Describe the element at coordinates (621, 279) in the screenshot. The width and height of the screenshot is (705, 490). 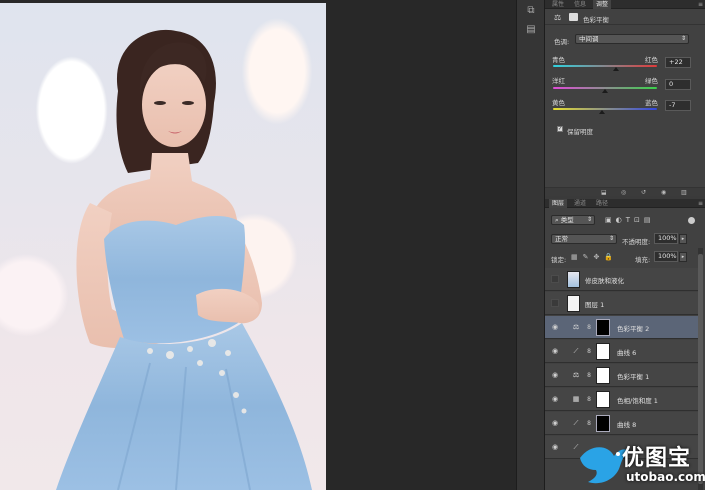
I see `layer-row: 修皮肤和液化` at that location.